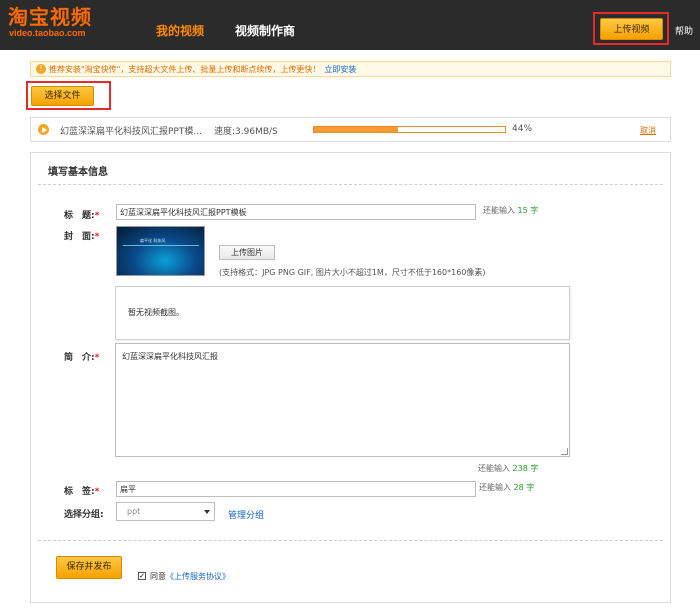 This screenshot has width=700, height=608. What do you see at coordinates (158, 576) in the screenshot?
I see `agree-text: 同意` at bounding box center [158, 576].